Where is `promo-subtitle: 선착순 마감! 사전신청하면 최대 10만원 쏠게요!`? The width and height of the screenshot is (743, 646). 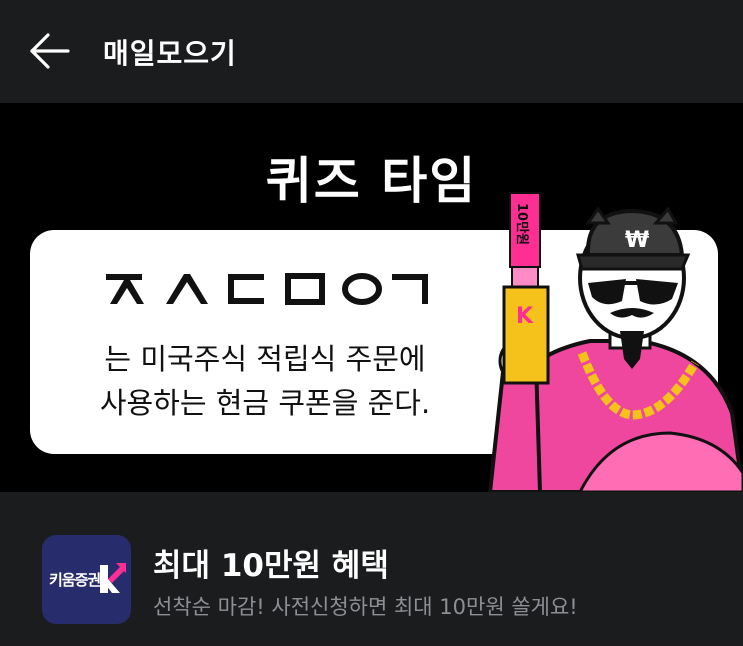
promo-subtitle: 선착순 마감! 사전신청하면 최대 10만원 쏠게요! is located at coordinates (365, 607).